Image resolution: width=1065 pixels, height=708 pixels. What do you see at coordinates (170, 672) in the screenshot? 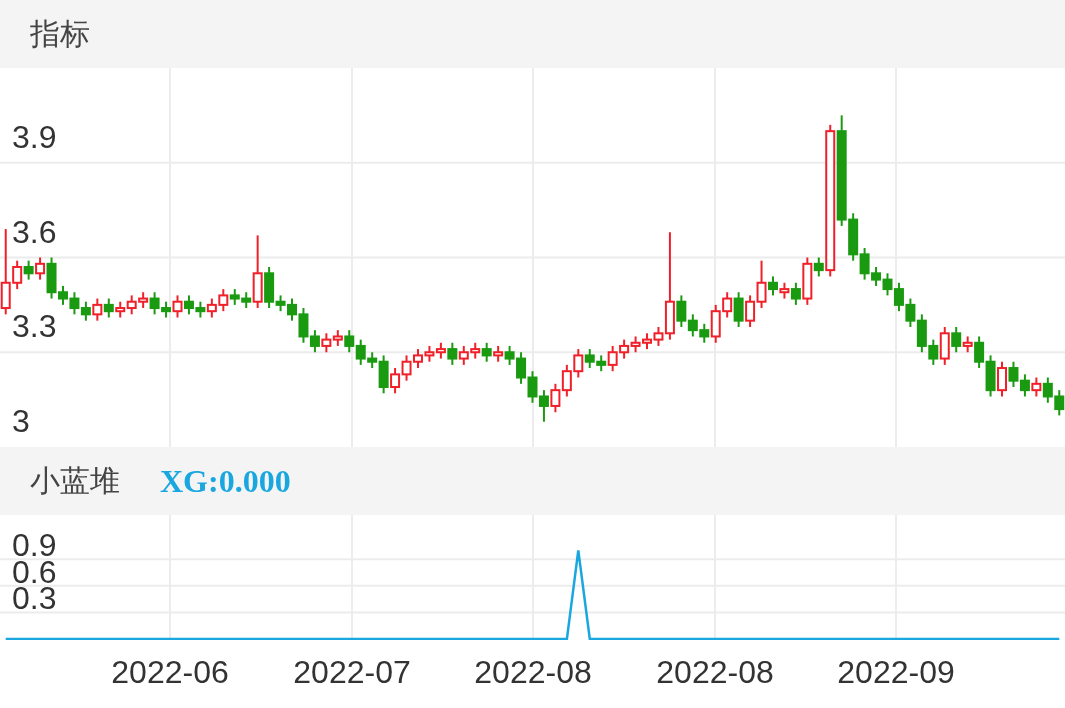
I see `x-axis-label: 2022-06` at bounding box center [170, 672].